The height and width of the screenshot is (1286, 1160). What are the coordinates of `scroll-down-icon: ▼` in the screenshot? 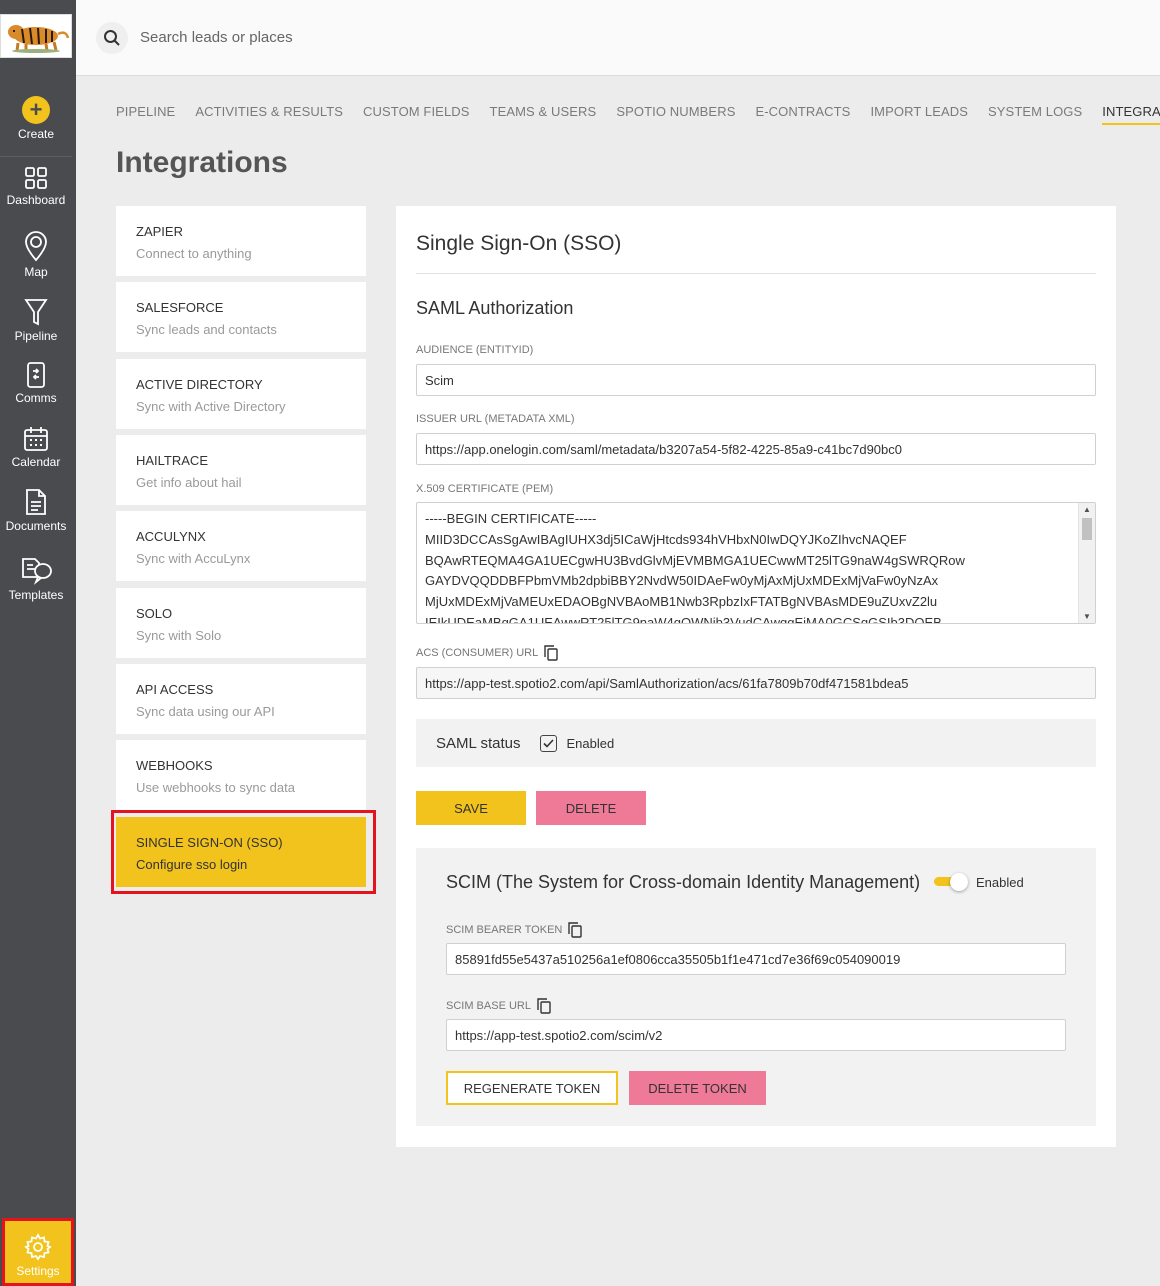 It's located at (1087, 616).